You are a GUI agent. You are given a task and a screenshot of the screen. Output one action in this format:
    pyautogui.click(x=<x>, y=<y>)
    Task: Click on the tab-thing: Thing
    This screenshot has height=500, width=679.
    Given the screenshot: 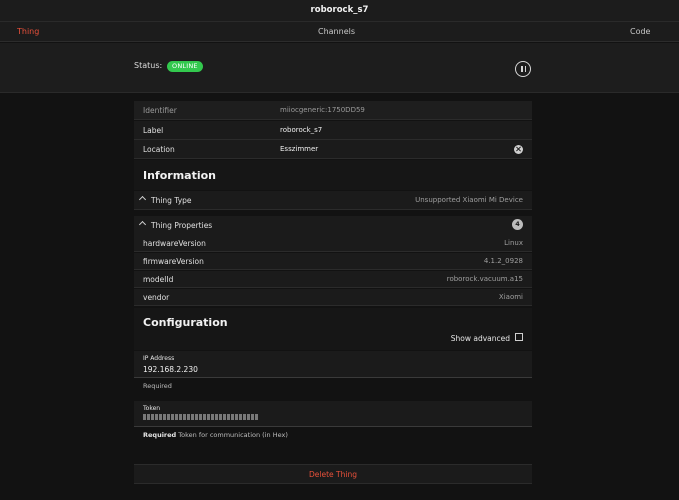 What is the action you would take?
    pyautogui.click(x=28, y=32)
    